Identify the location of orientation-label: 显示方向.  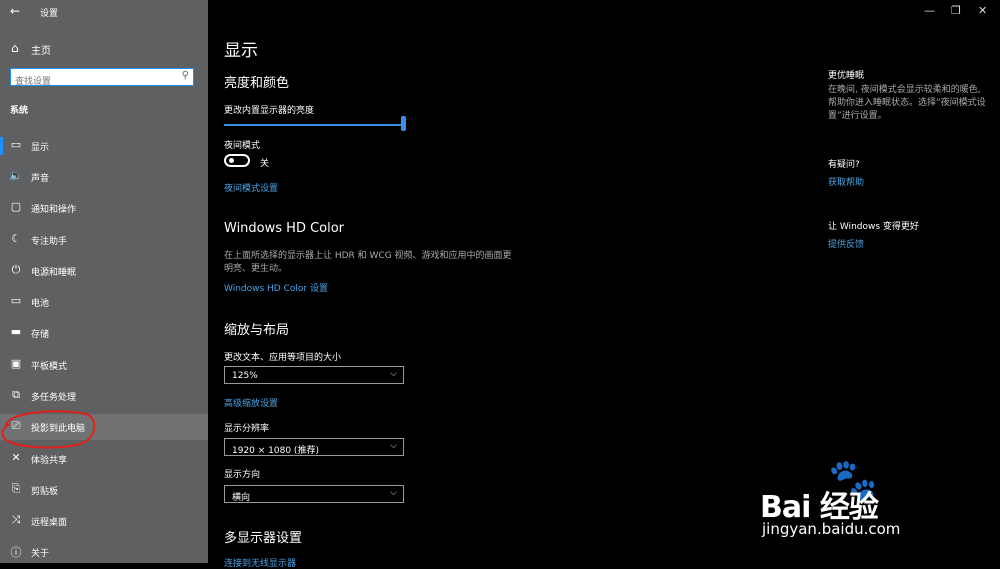
(242, 475).